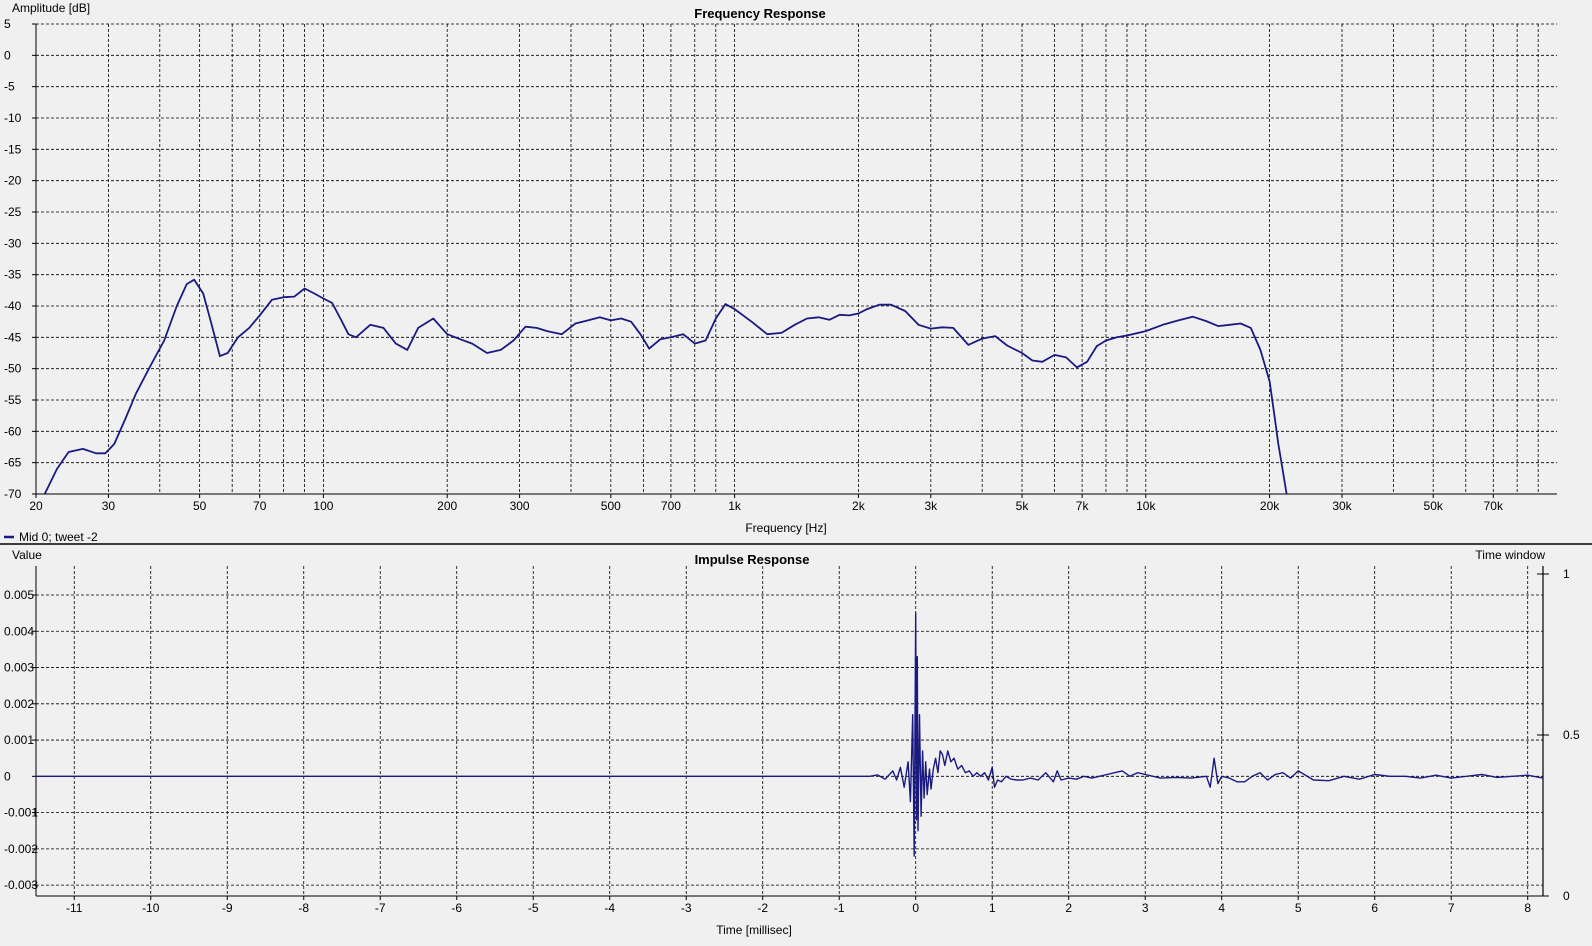 The image size is (1592, 946). What do you see at coordinates (21, 849) in the screenshot?
I see `ir-y-tick-label: -0.002` at bounding box center [21, 849].